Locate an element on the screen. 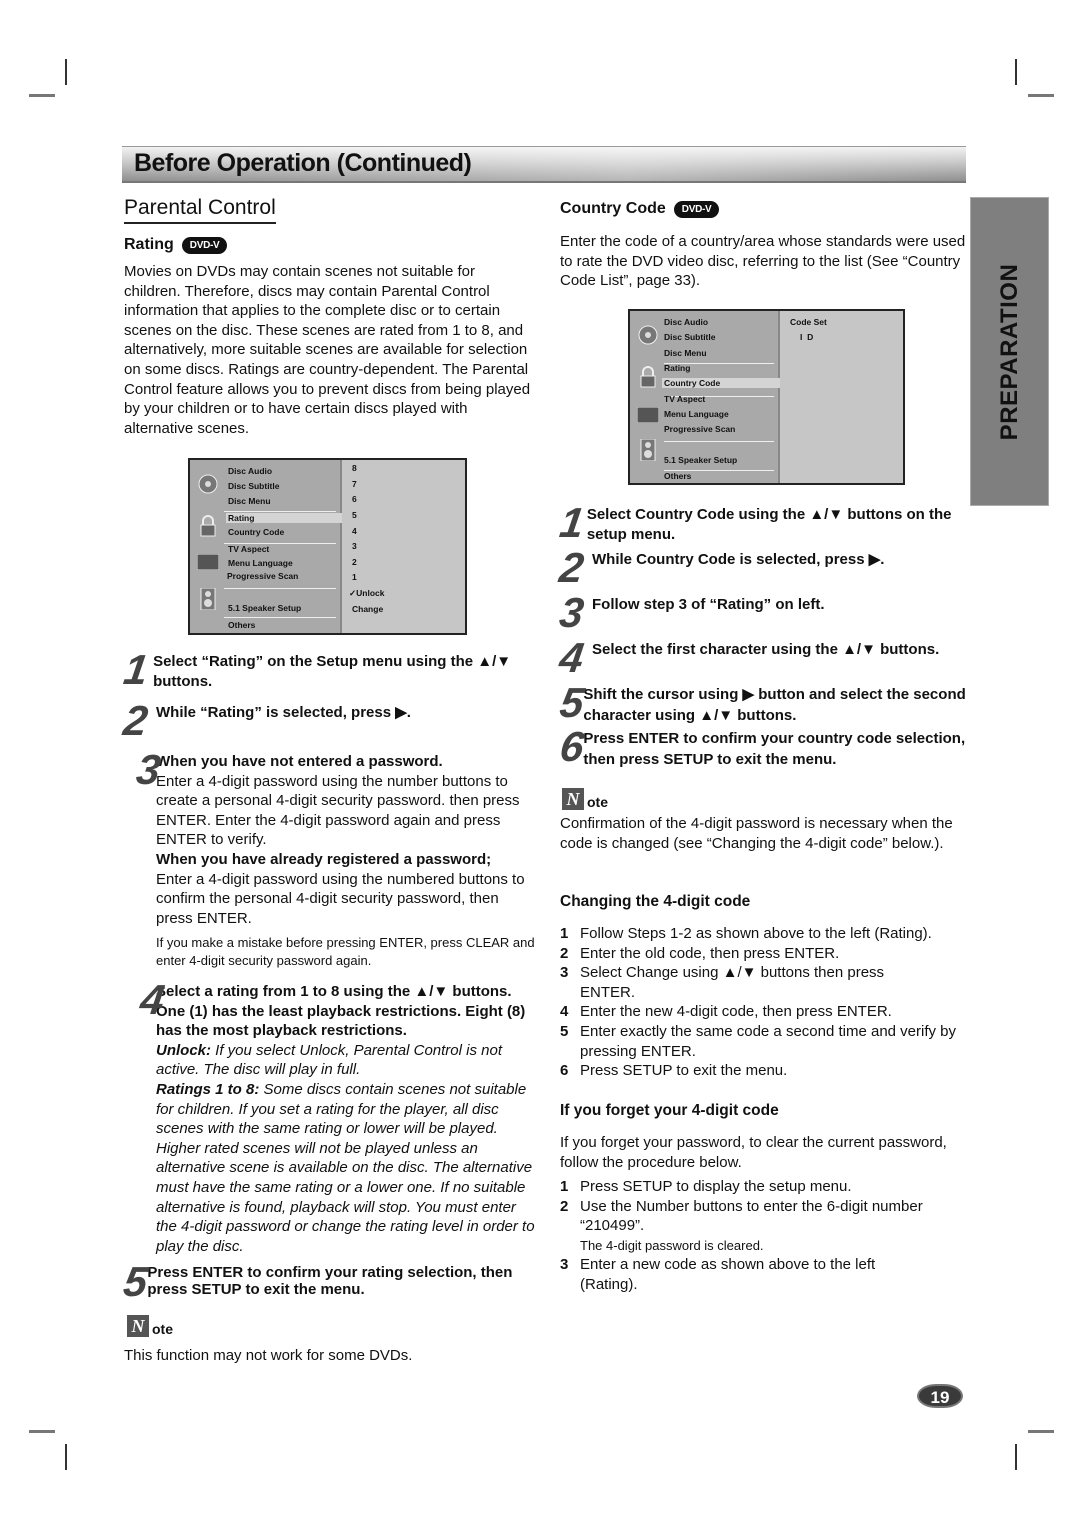  list-num: 4 is located at coordinates (564, 1012).